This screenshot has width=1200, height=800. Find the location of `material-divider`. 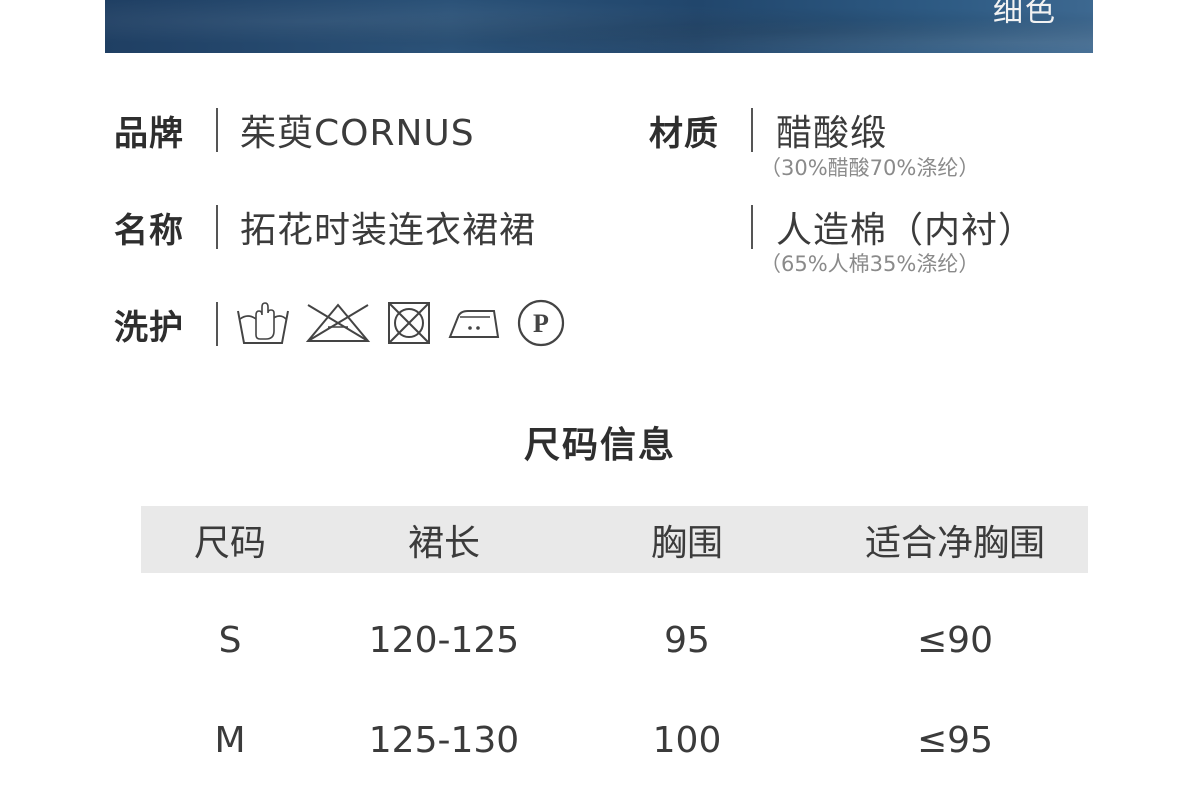

material-divider is located at coordinates (752, 130).